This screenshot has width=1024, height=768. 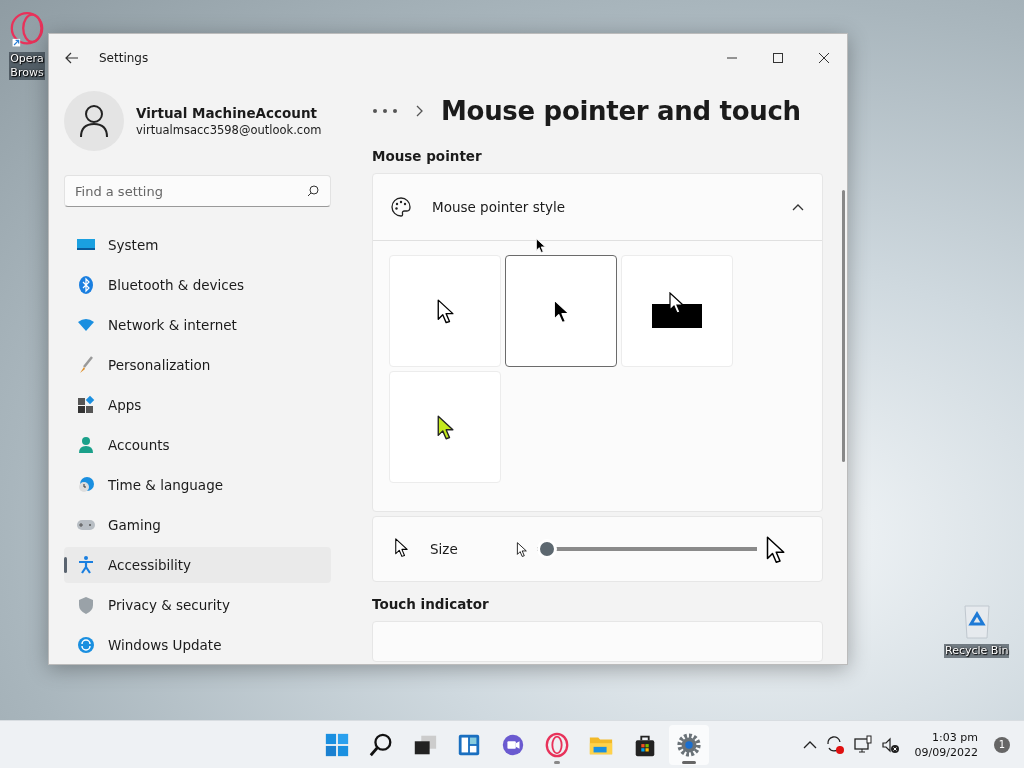 I want to click on sidebar-item: Gaming, so click(x=197, y=525).